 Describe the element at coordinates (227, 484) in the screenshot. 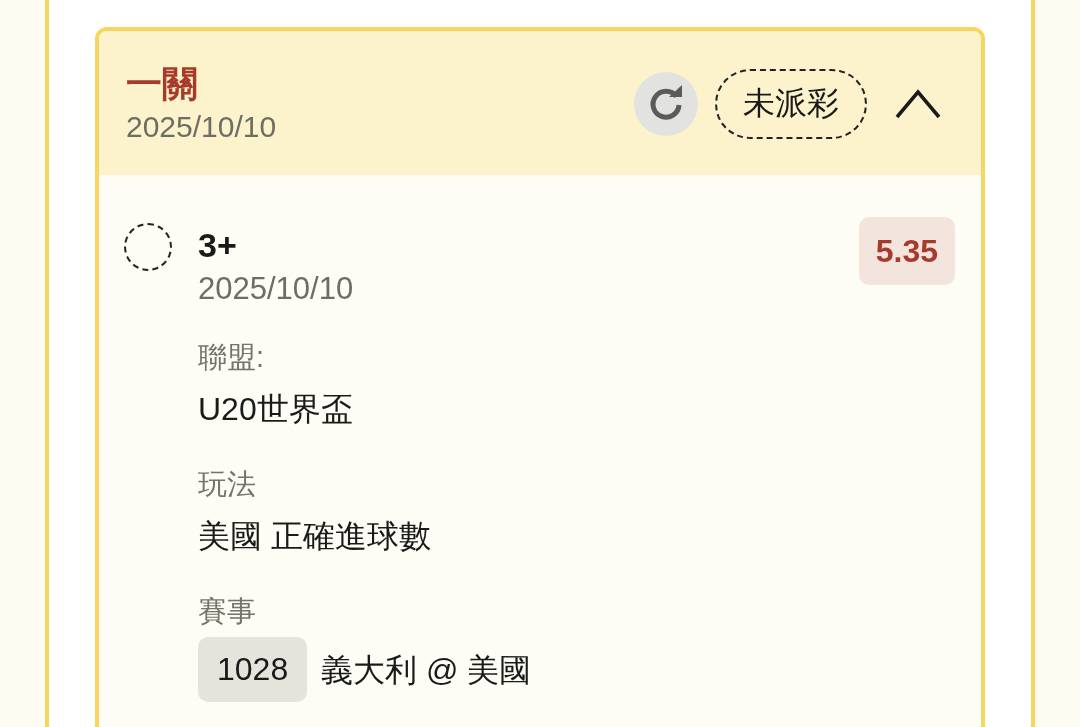

I see `field-label: 玩法` at that location.